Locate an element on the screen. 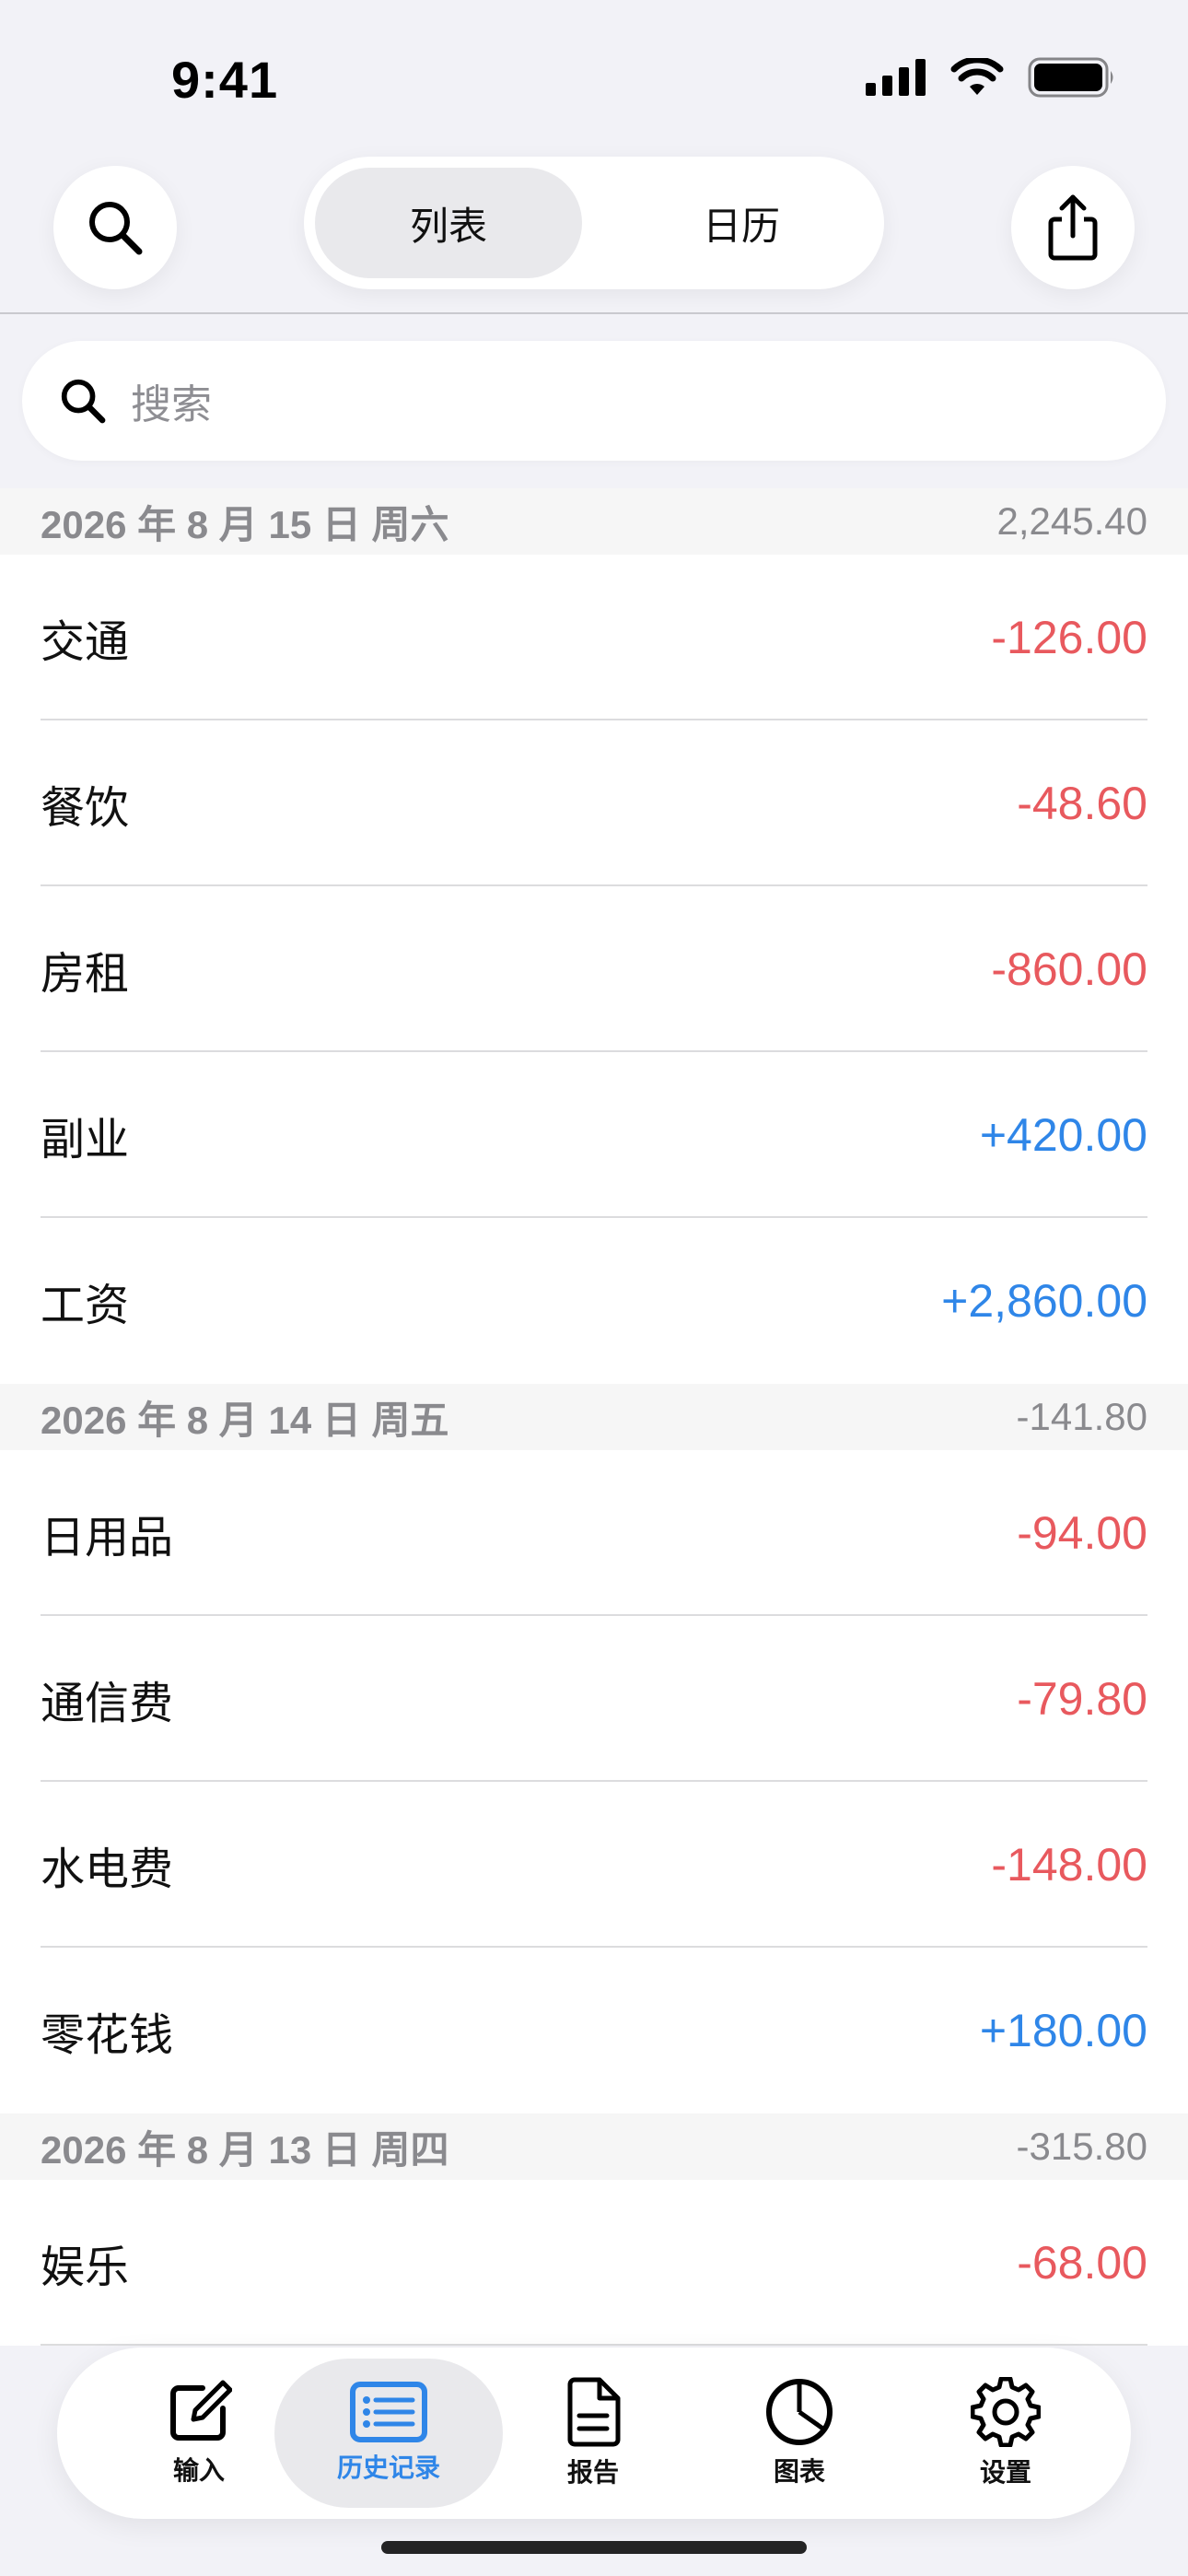  transaction-row: 副业 +420.00 is located at coordinates (594, 1135).